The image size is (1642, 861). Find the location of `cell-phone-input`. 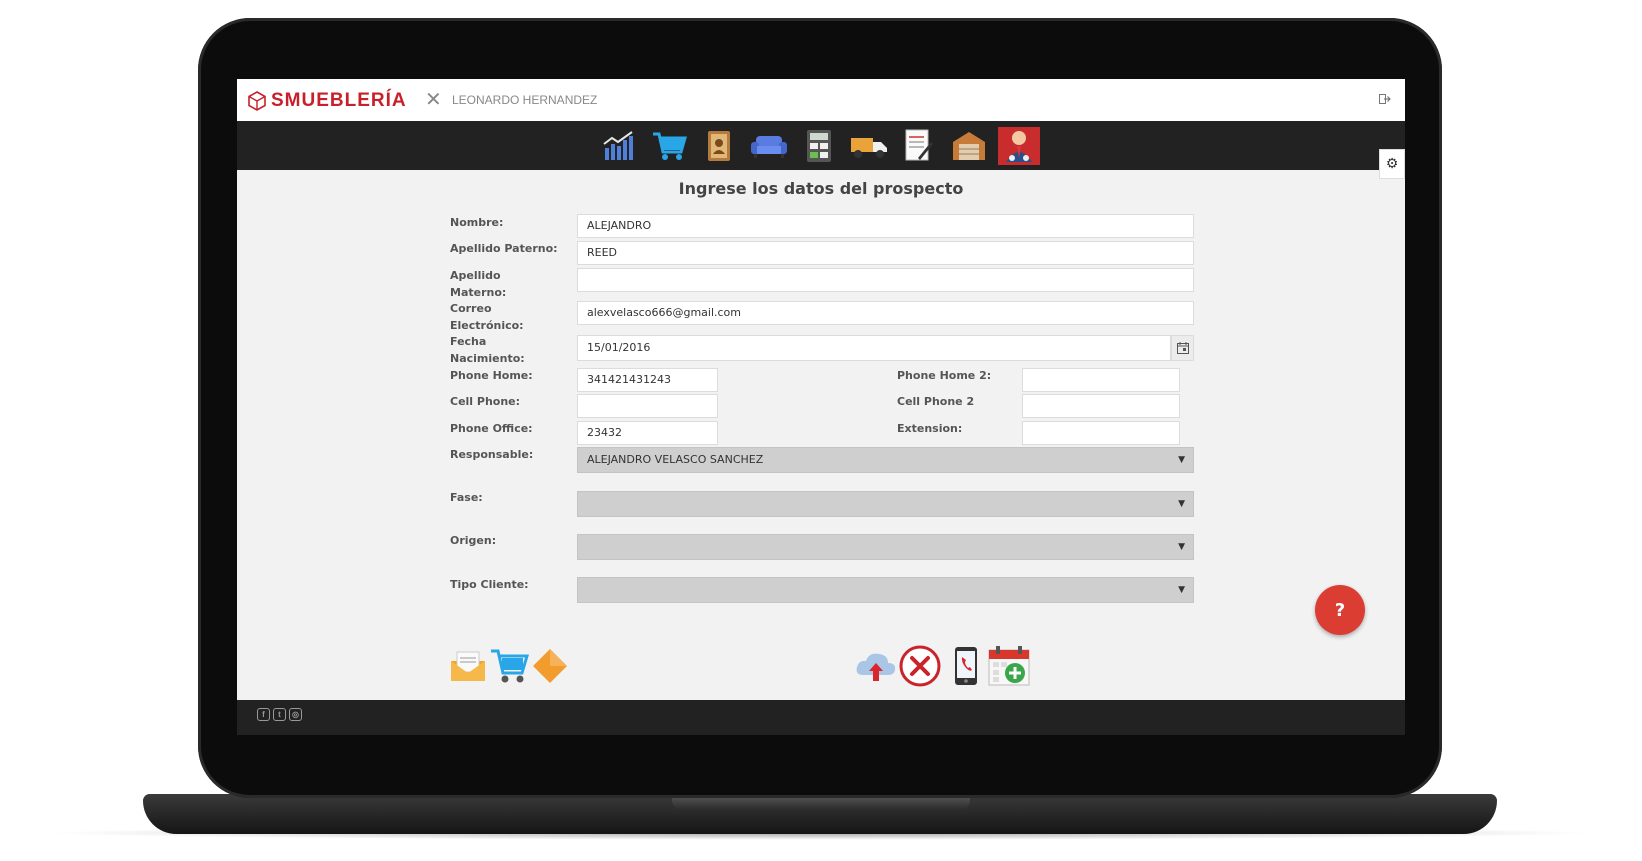

cell-phone-input is located at coordinates (647, 406).